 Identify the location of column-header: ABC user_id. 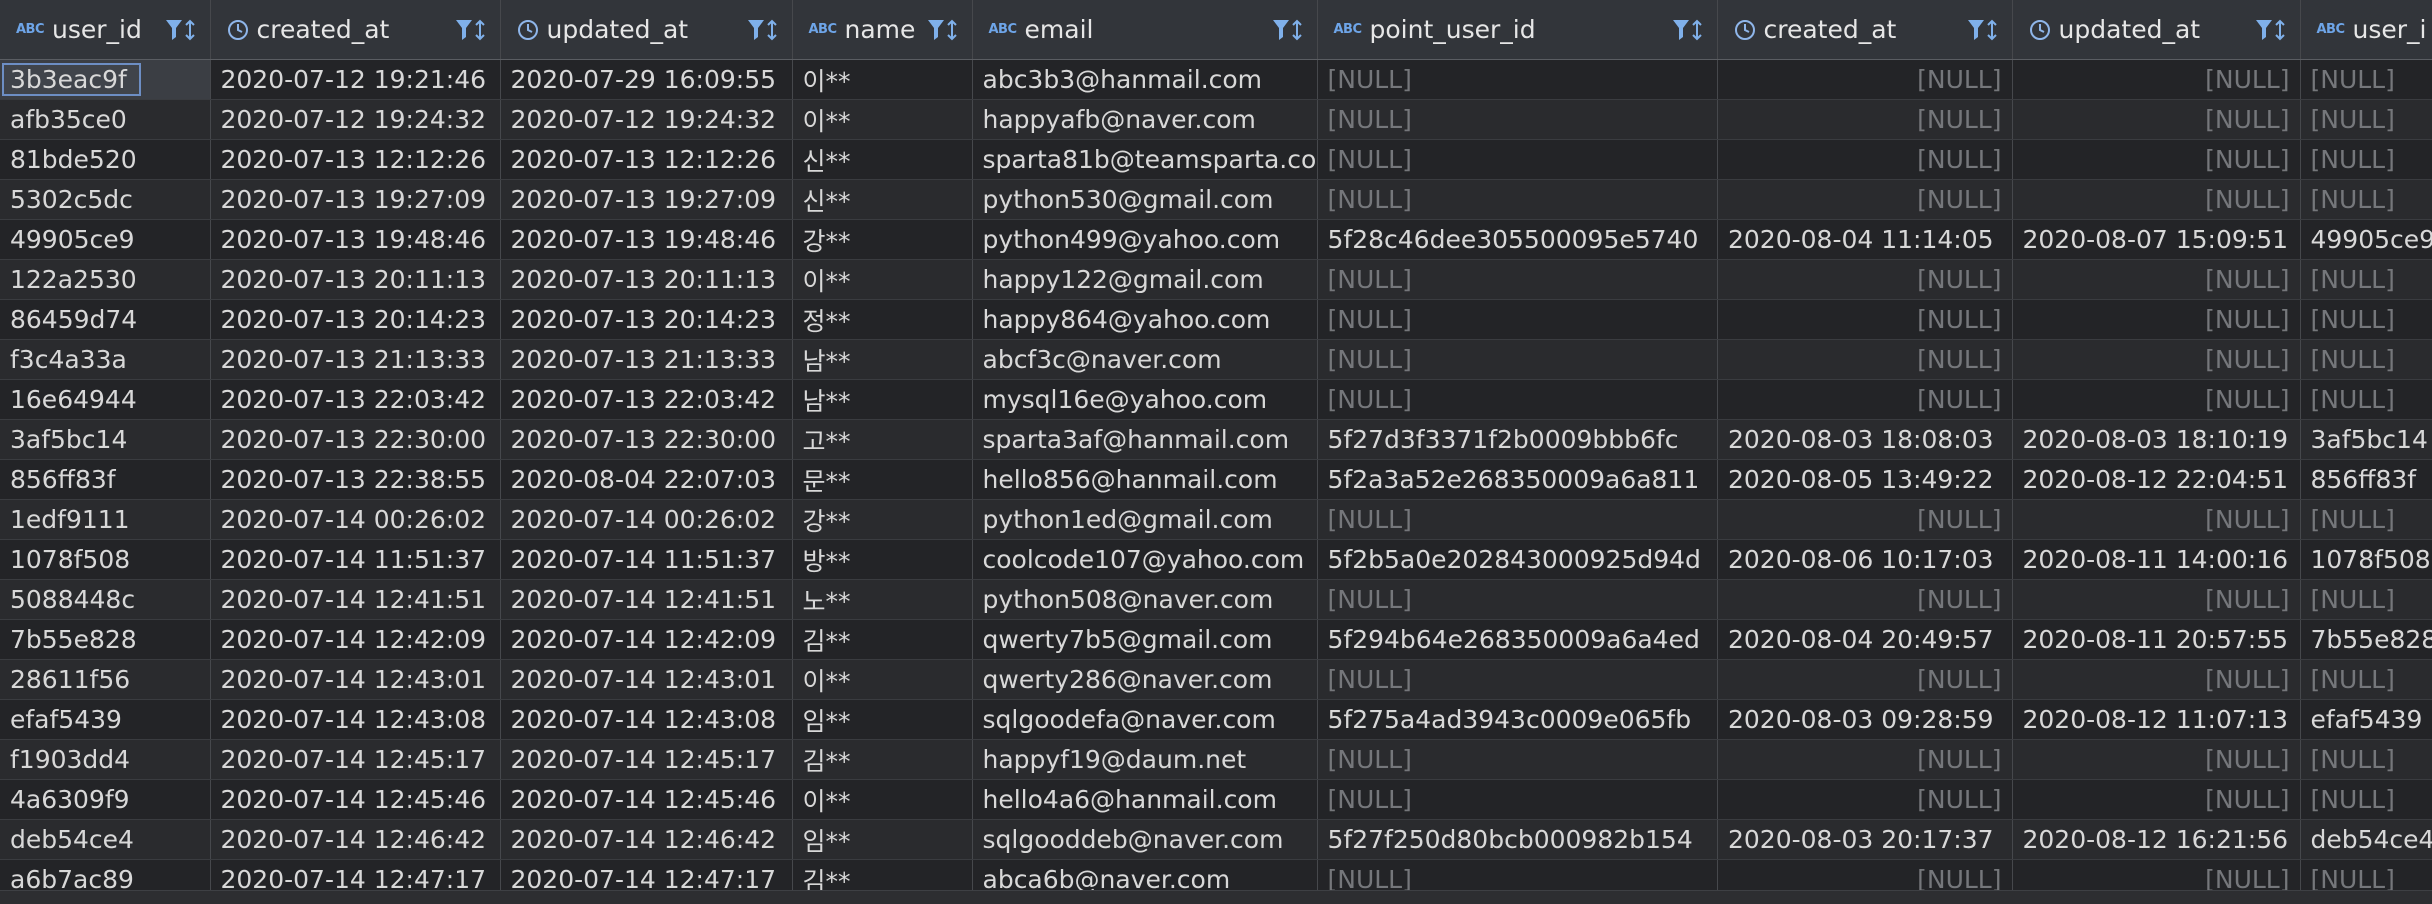
(105, 30).